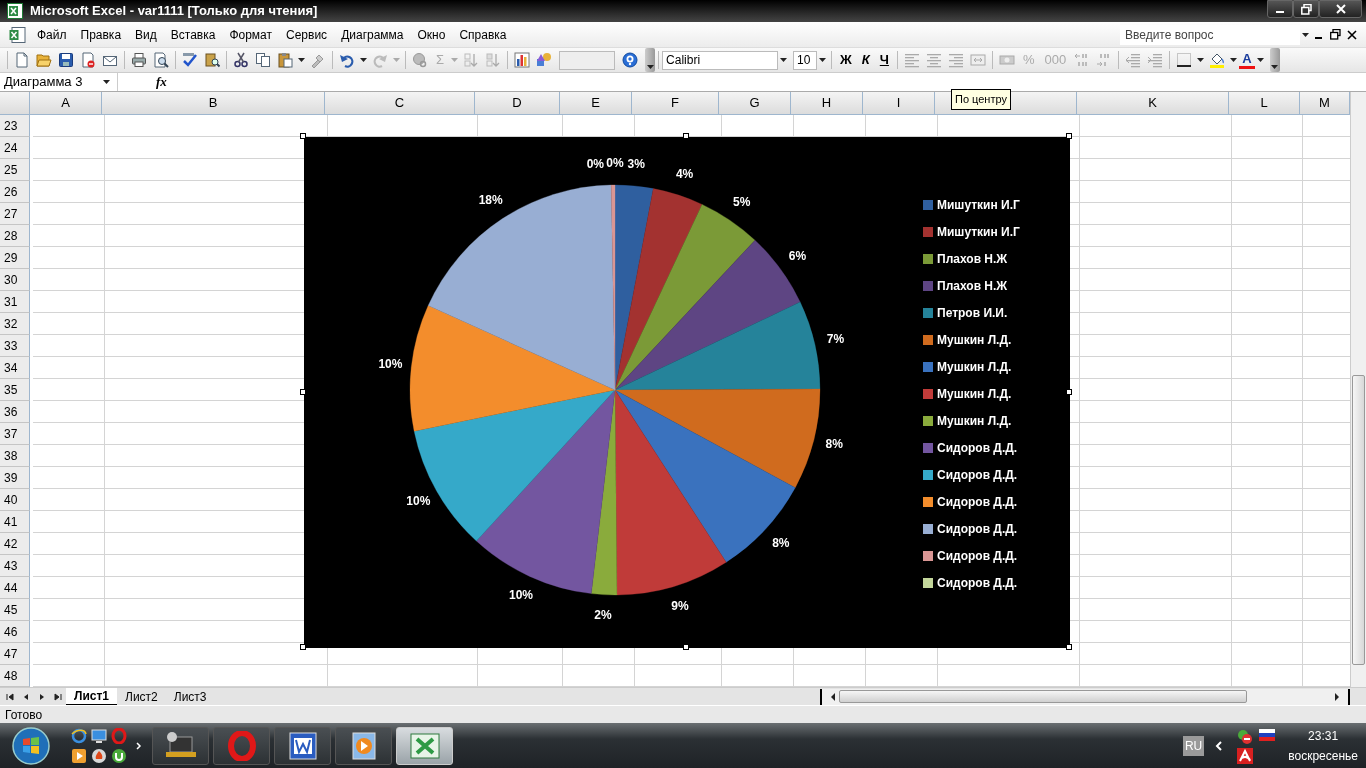  What do you see at coordinates (684, 174) in the screenshot?
I see `data-label: 4%` at bounding box center [684, 174].